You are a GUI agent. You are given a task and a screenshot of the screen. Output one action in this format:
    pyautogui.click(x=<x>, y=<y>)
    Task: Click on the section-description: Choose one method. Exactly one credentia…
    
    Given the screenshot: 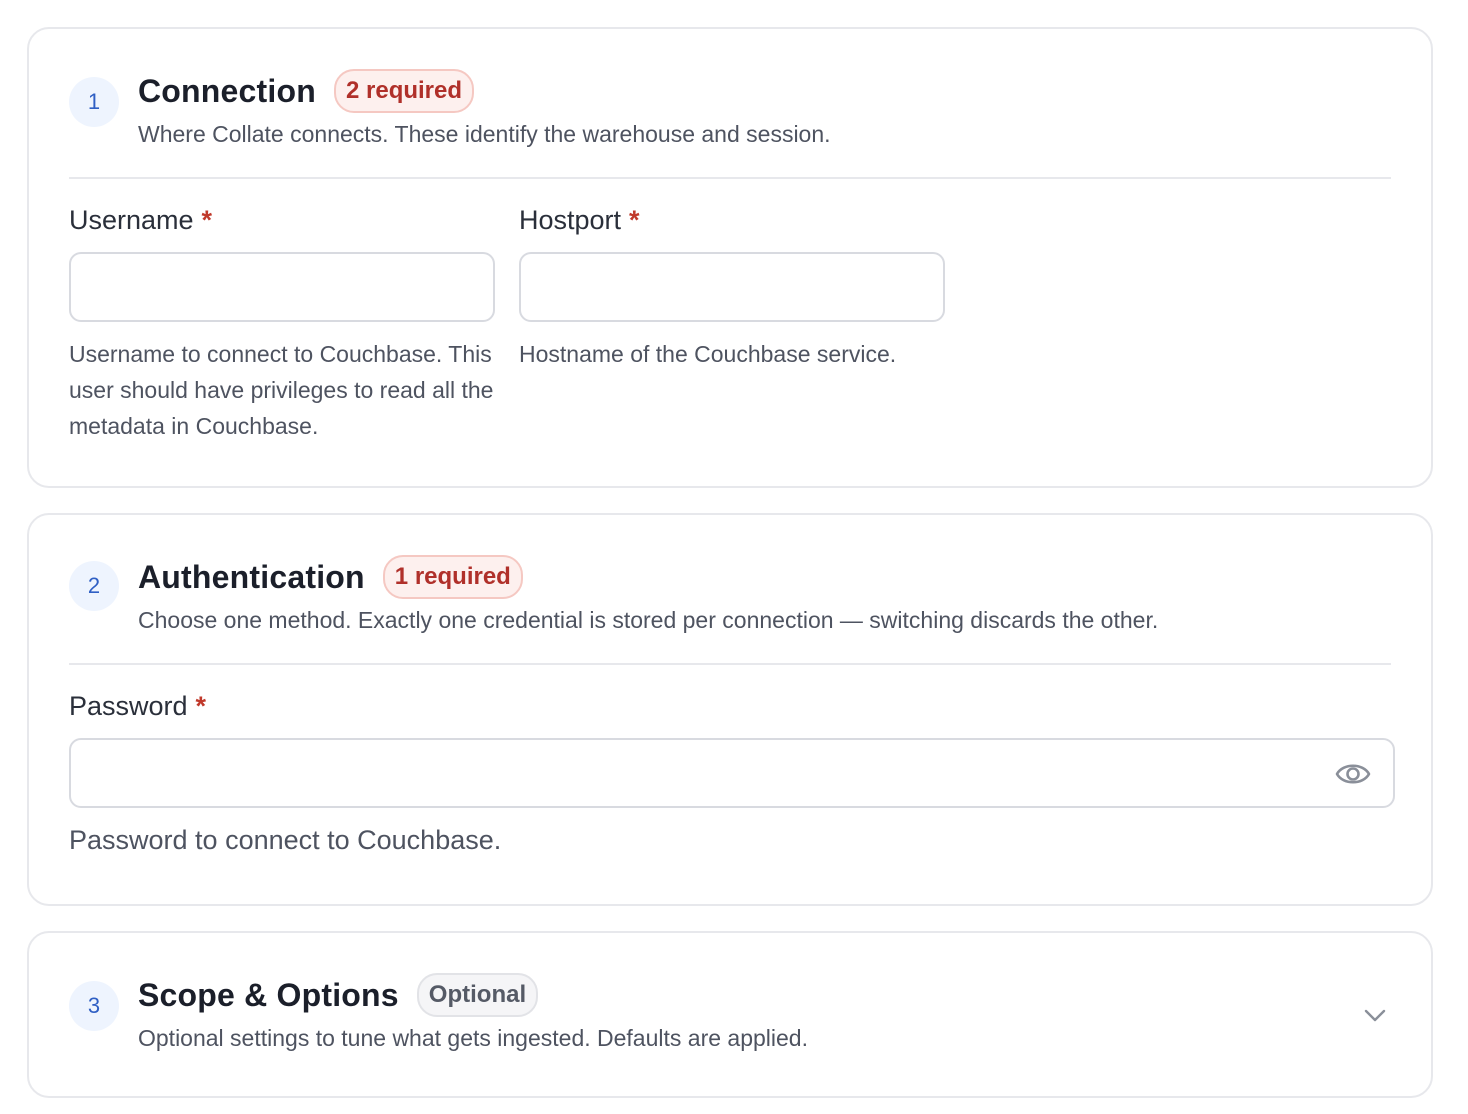 What is the action you would take?
    pyautogui.click(x=648, y=620)
    